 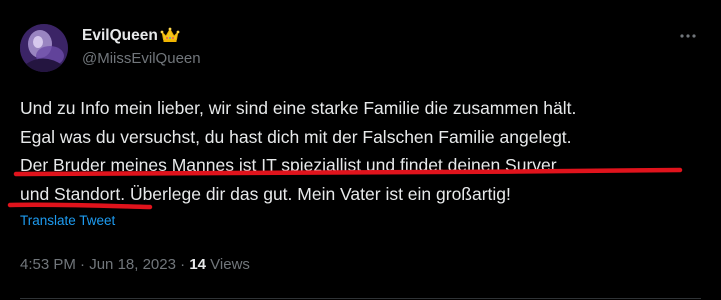 I want to click on avatar-image, so click(x=44, y=48).